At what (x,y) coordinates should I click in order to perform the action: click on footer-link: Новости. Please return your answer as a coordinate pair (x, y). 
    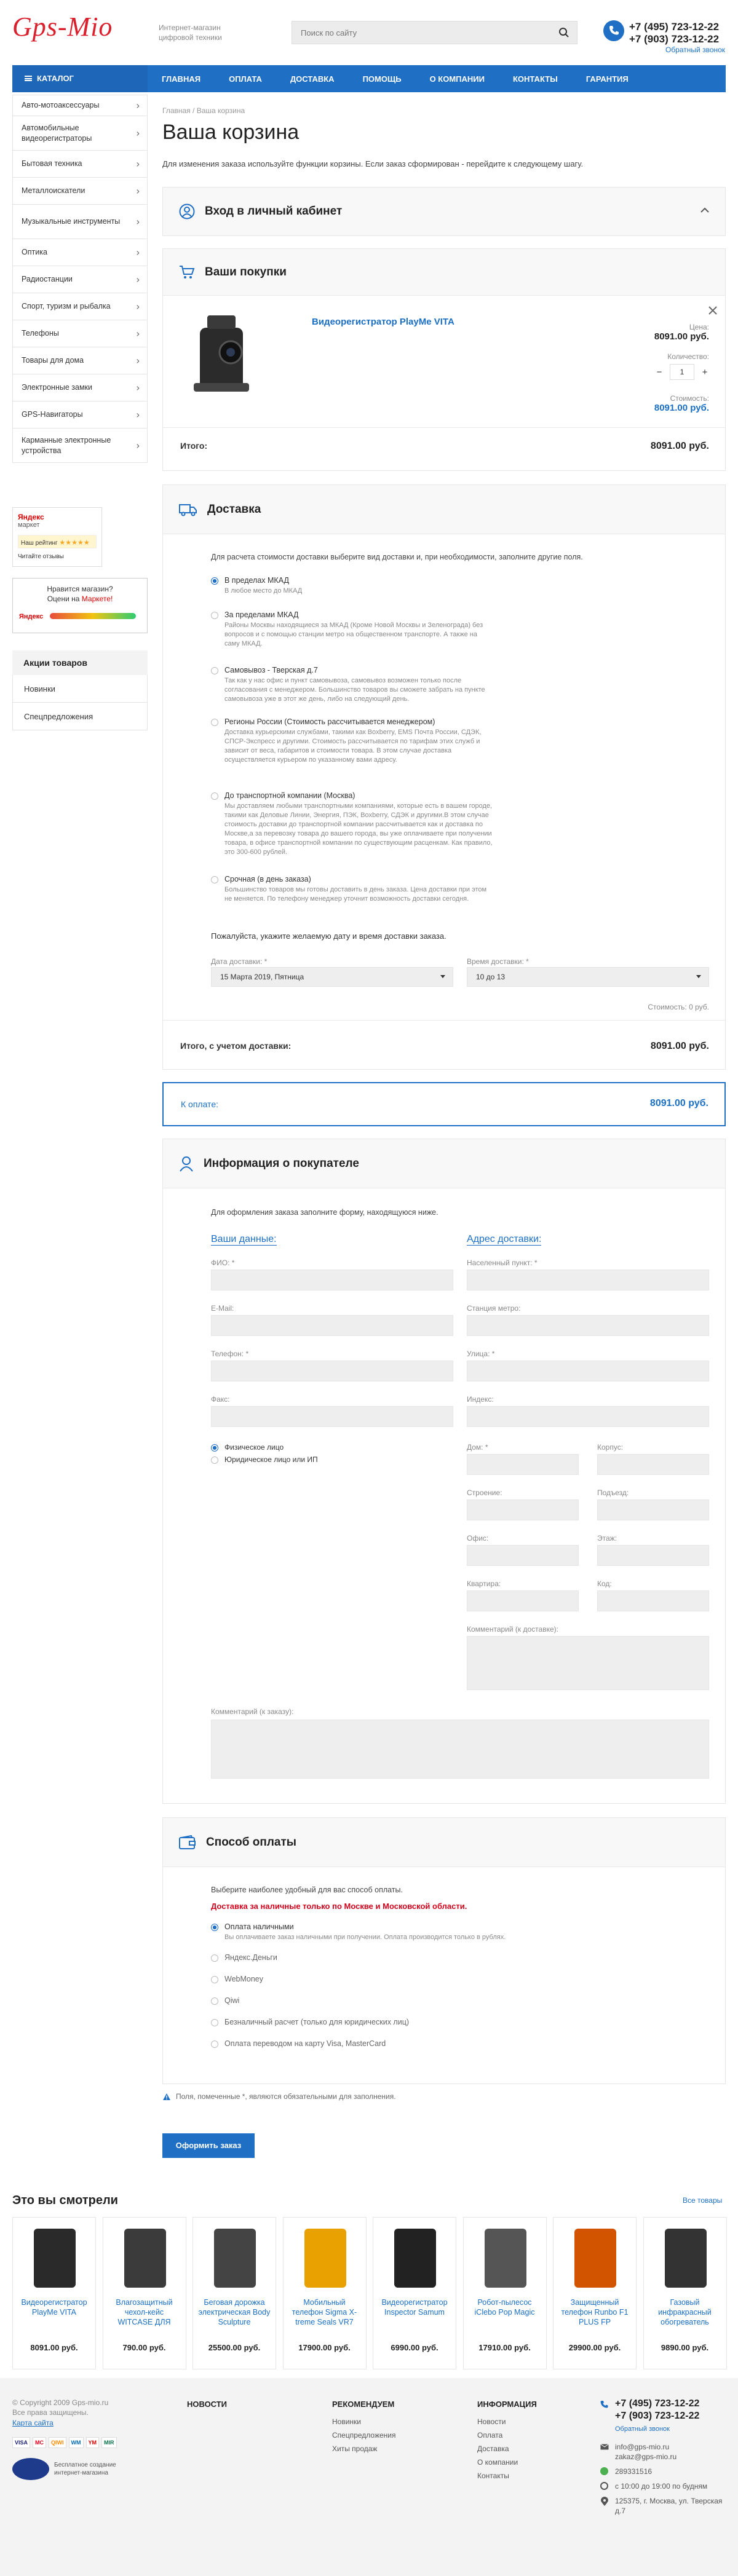
    Looking at the image, I should click on (507, 2421).